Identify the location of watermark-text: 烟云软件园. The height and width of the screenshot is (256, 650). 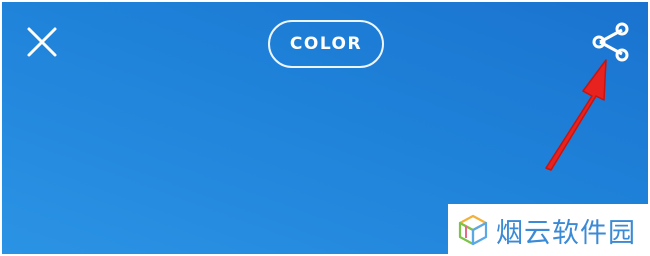
(566, 233).